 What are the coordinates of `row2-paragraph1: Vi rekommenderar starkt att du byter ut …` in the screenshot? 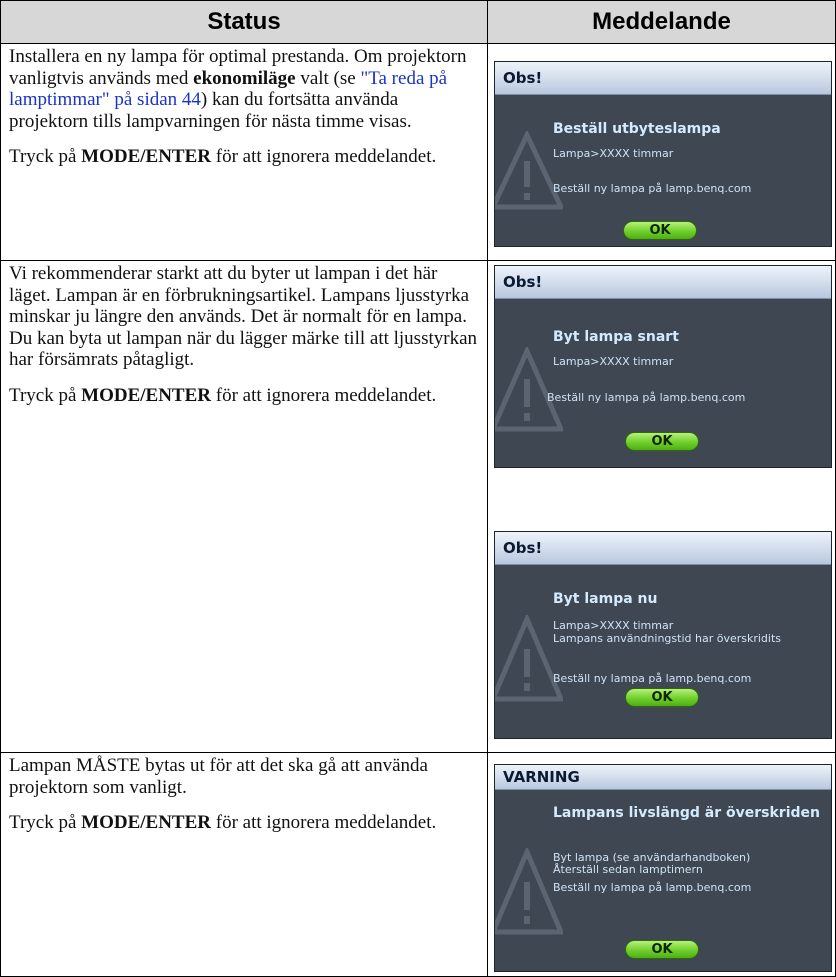 It's located at (243, 316).